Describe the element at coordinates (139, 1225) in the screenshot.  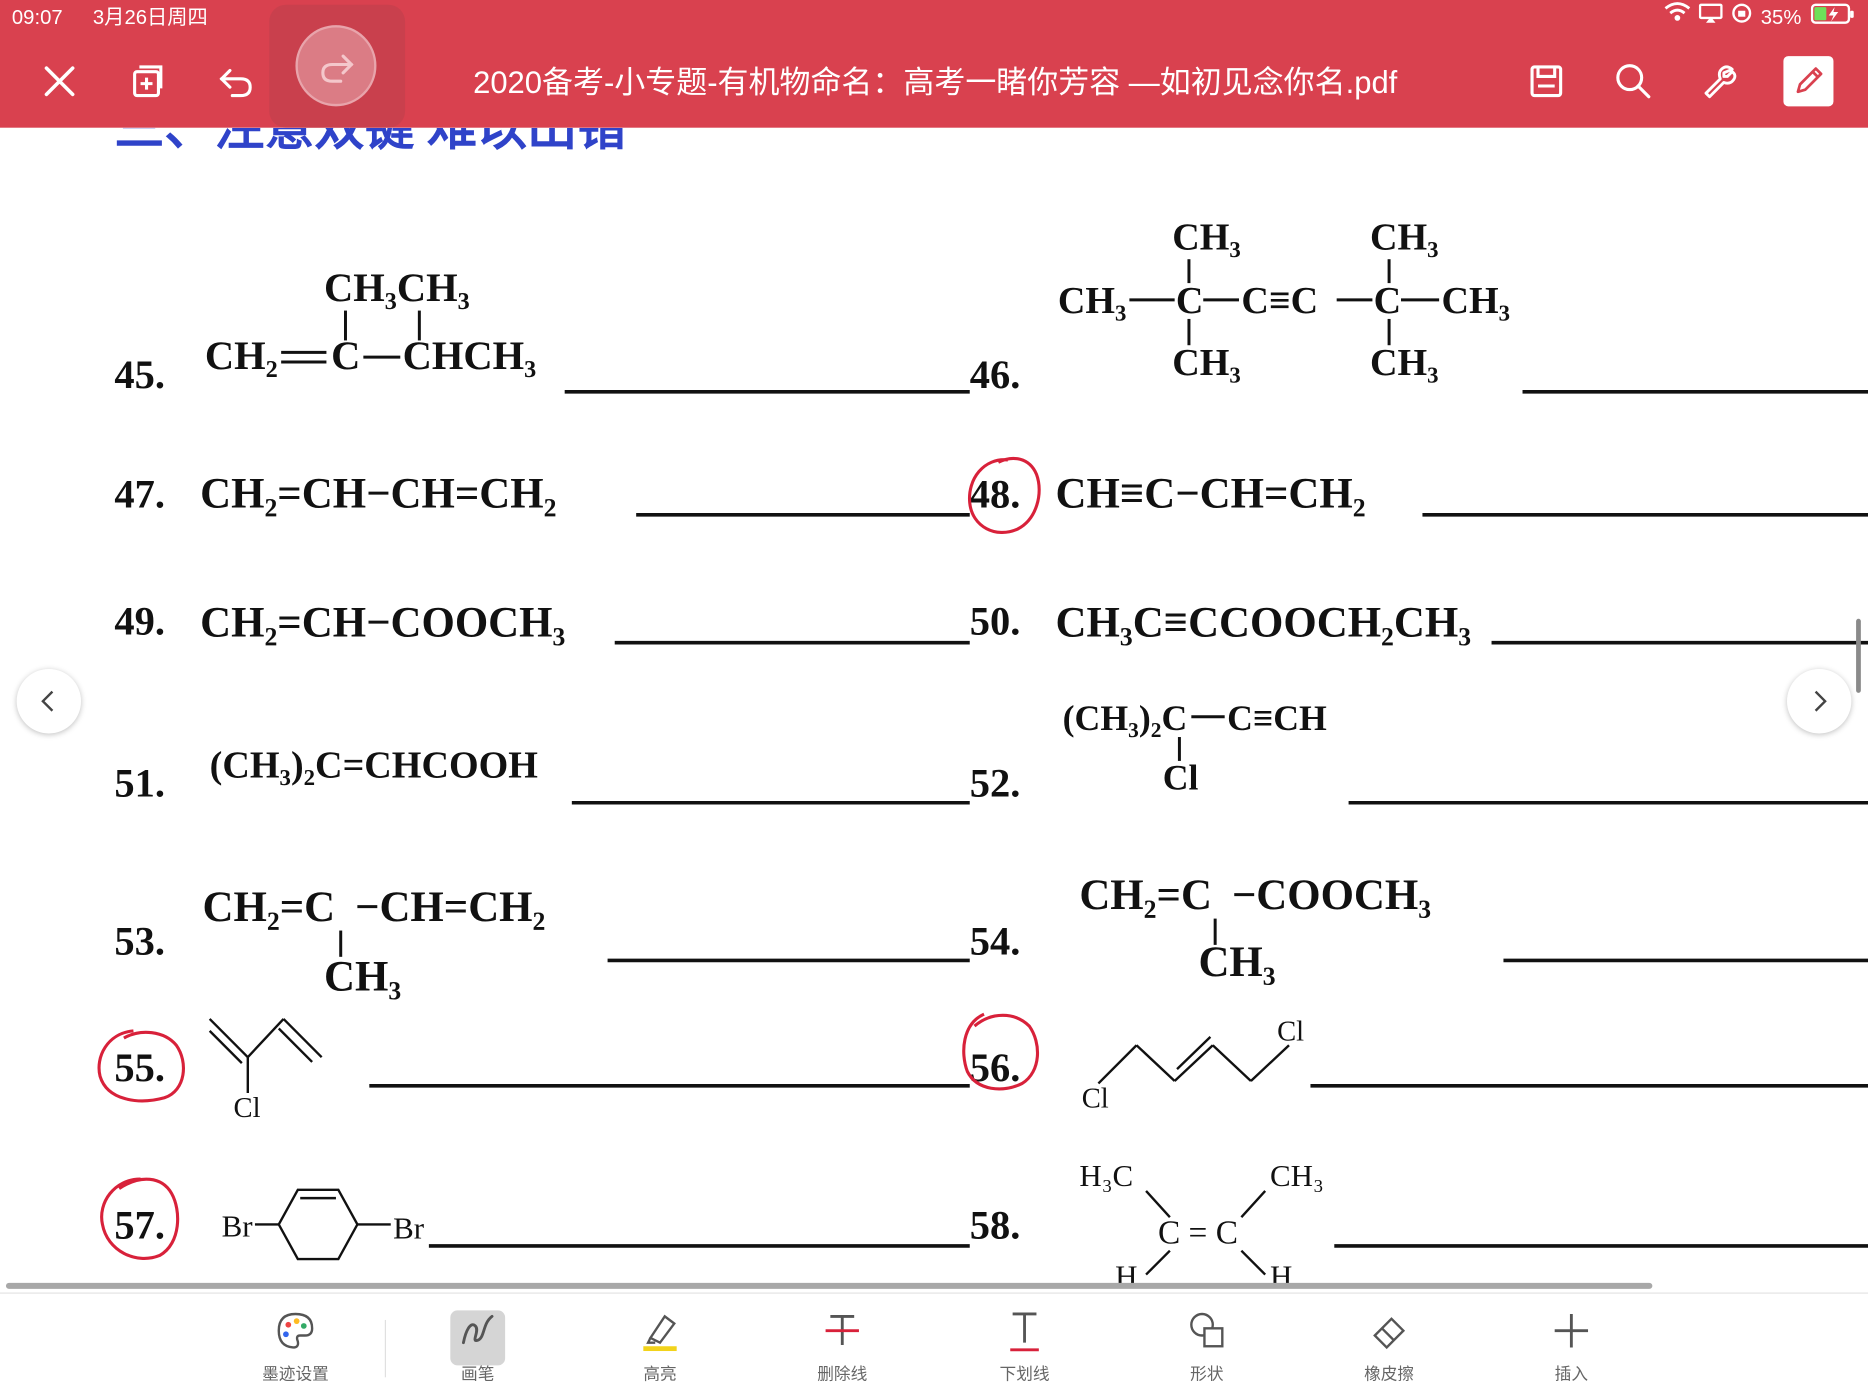
I see `problem-number: 57.` at that location.